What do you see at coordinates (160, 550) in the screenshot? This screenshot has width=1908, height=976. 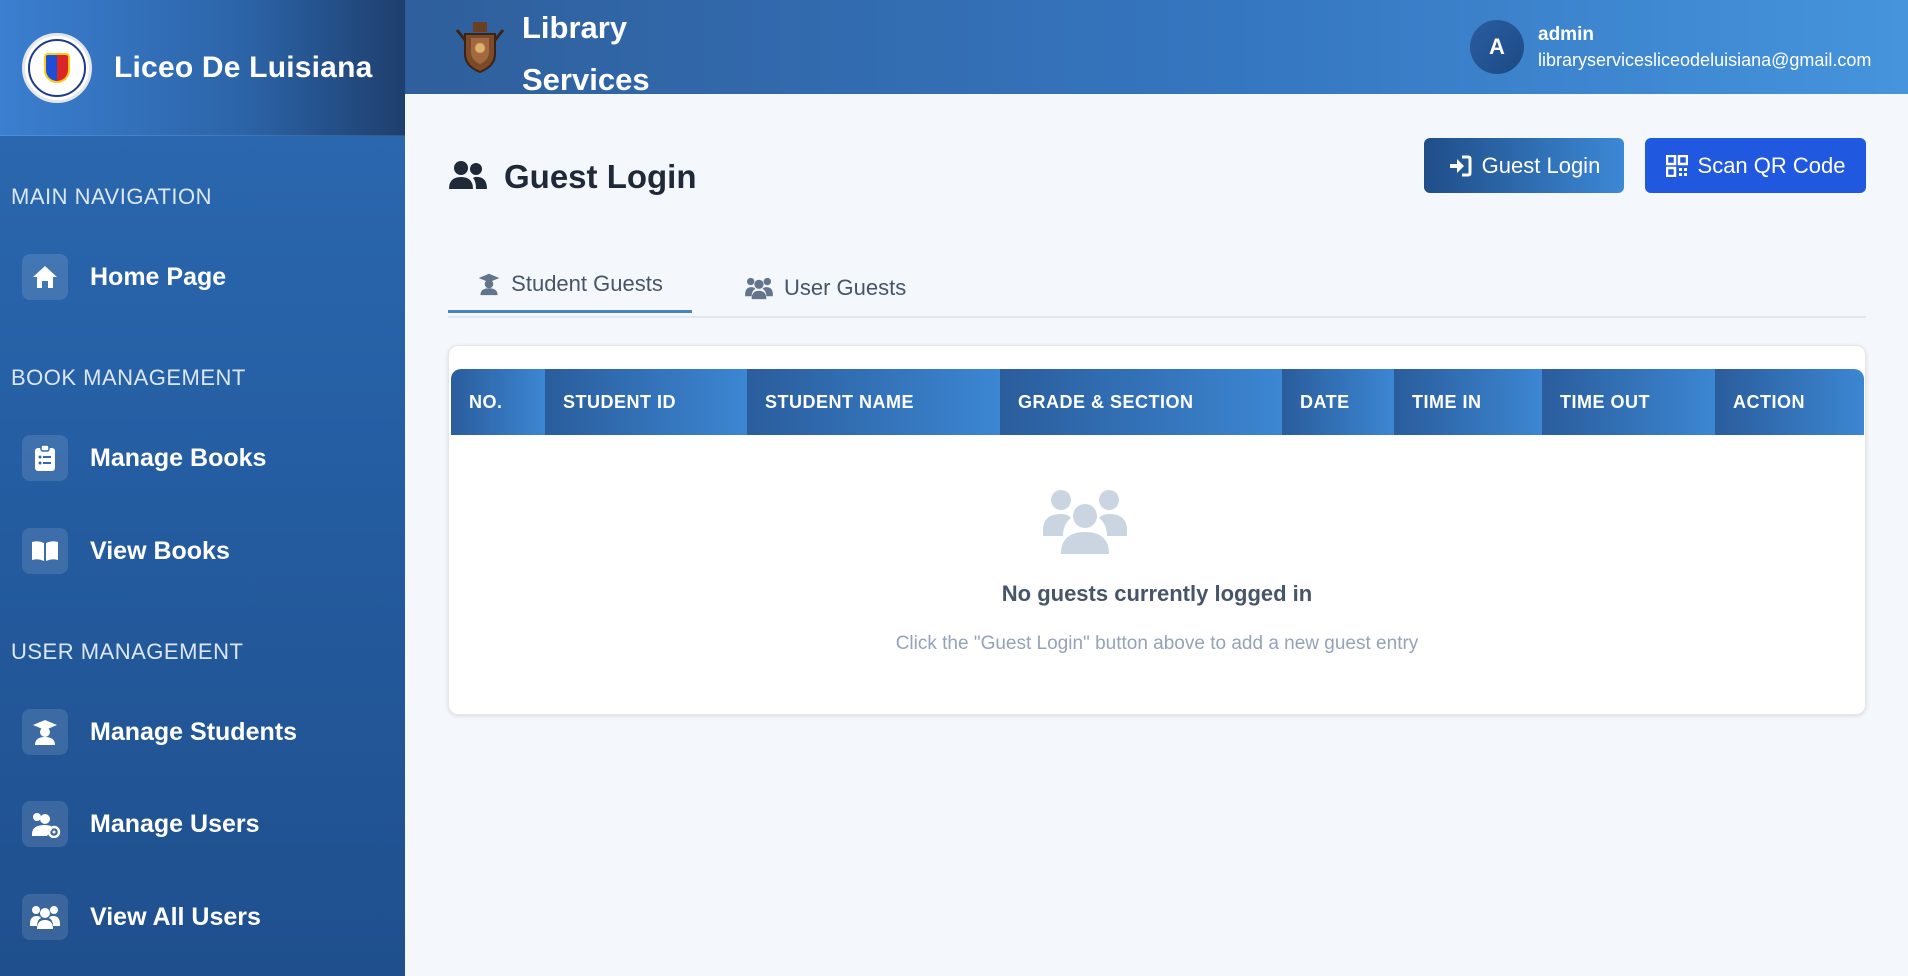 I see `sidebar-item-label: View Books` at bounding box center [160, 550].